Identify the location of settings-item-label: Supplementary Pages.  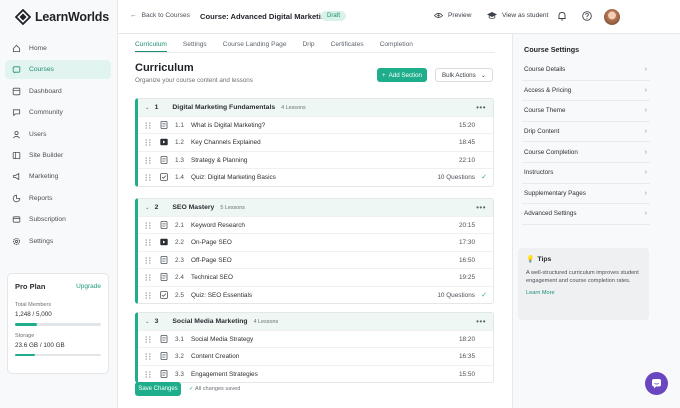
(555, 193).